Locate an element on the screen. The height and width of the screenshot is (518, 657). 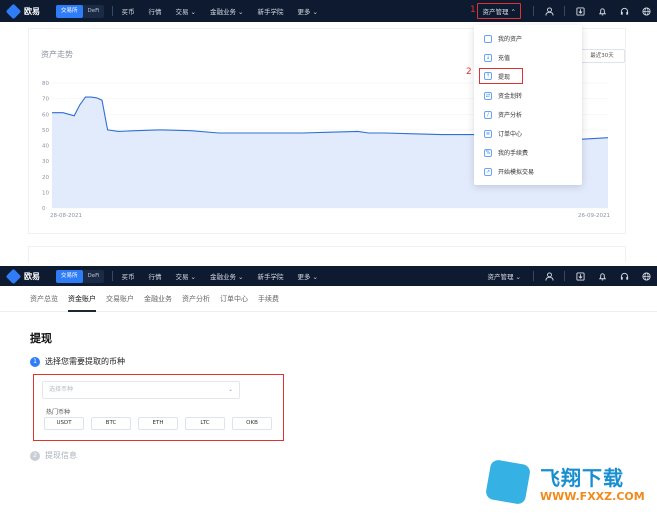
watermark: 飞翔下载 WWW.FXXZ.COM is located at coordinates (566, 485).